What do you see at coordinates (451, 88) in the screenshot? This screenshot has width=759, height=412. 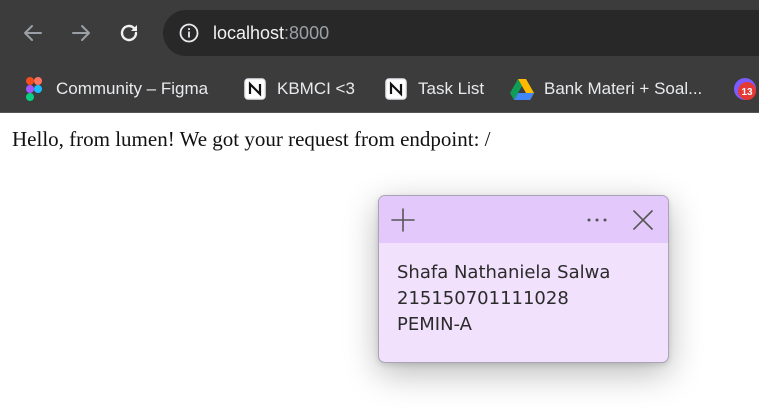 I see `bookmark-label: Task List` at bounding box center [451, 88].